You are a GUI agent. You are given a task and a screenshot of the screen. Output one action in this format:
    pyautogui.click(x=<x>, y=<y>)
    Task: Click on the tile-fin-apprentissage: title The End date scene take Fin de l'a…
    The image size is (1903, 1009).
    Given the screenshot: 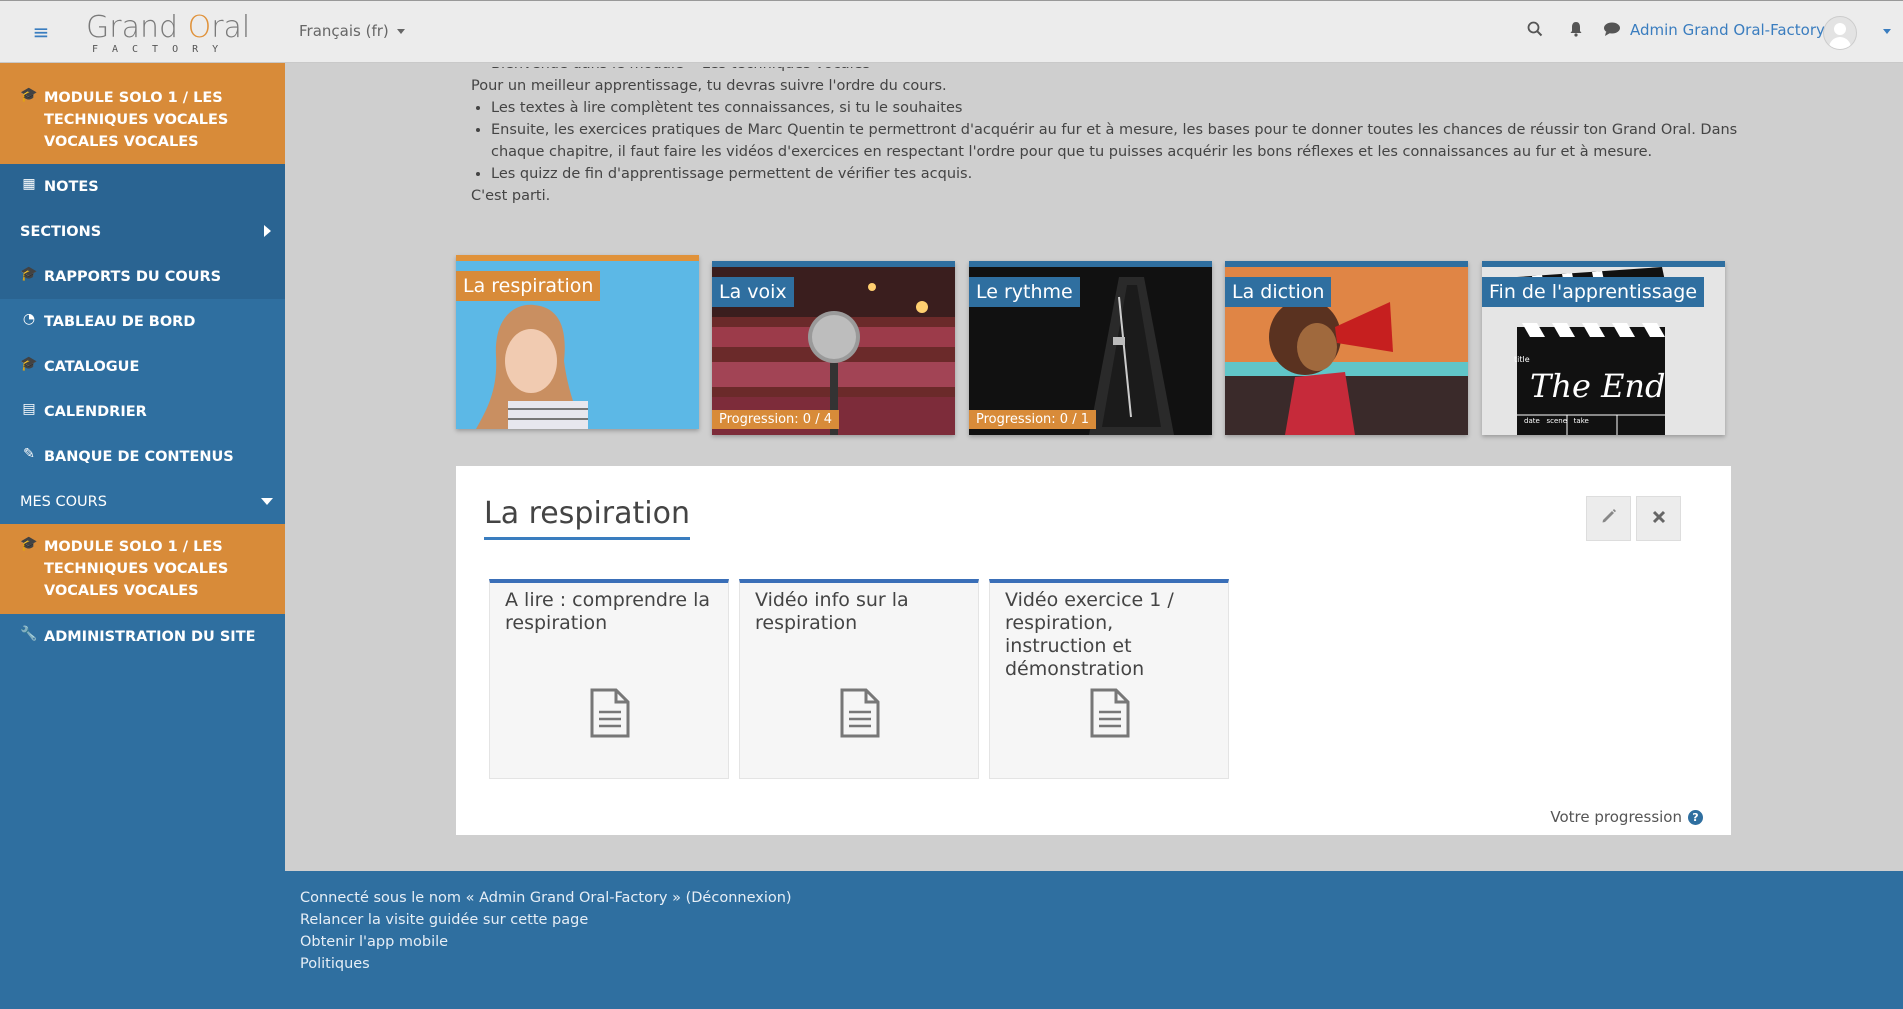 What is the action you would take?
    pyautogui.click(x=1603, y=348)
    